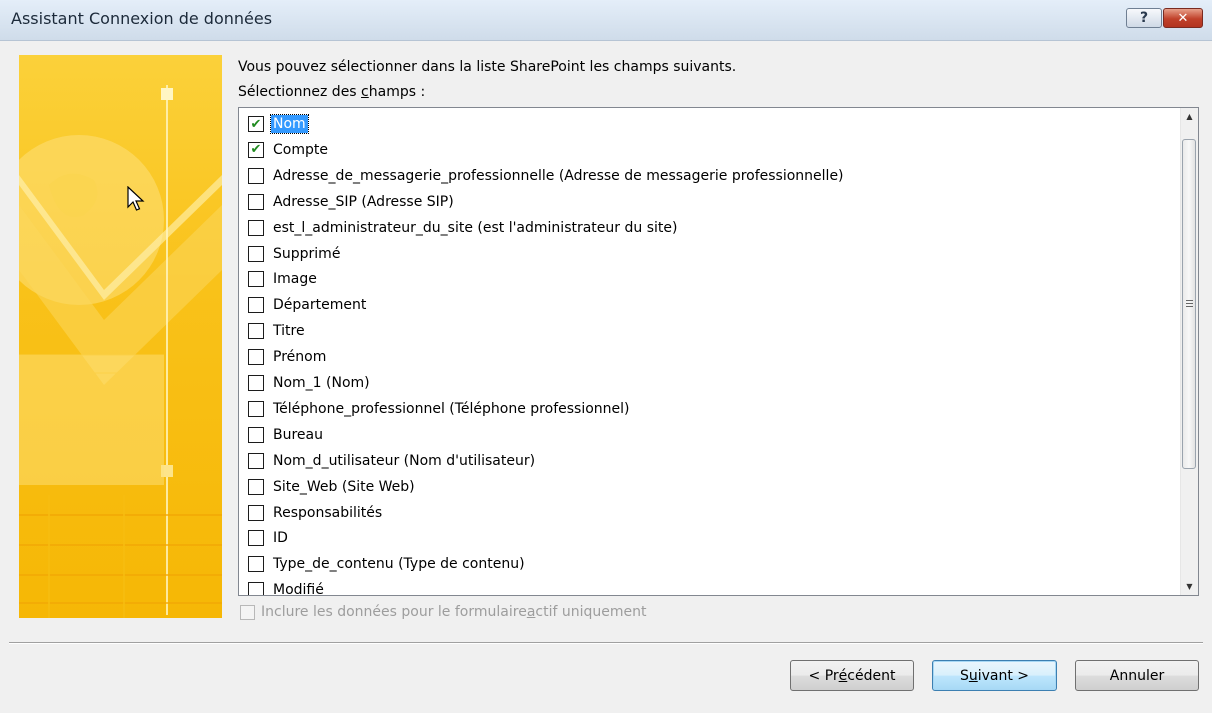  I want to click on field-label: Responsabilités, so click(328, 512).